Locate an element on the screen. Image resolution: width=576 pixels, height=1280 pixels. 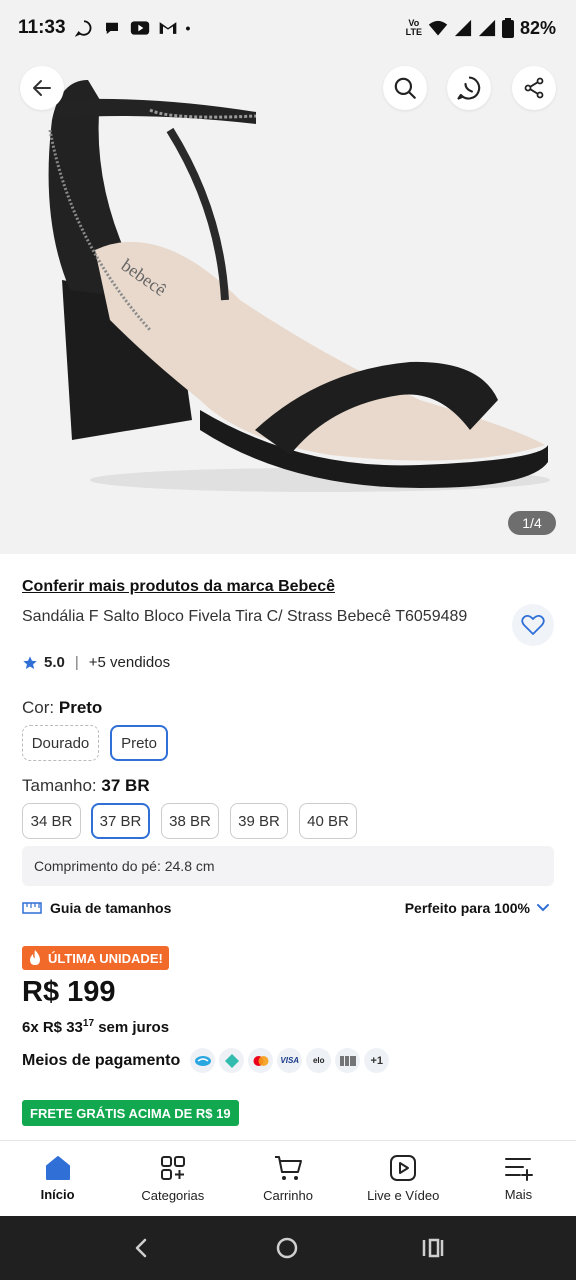
nav-cart-label: Carrinho is located at coordinates (288, 1195).